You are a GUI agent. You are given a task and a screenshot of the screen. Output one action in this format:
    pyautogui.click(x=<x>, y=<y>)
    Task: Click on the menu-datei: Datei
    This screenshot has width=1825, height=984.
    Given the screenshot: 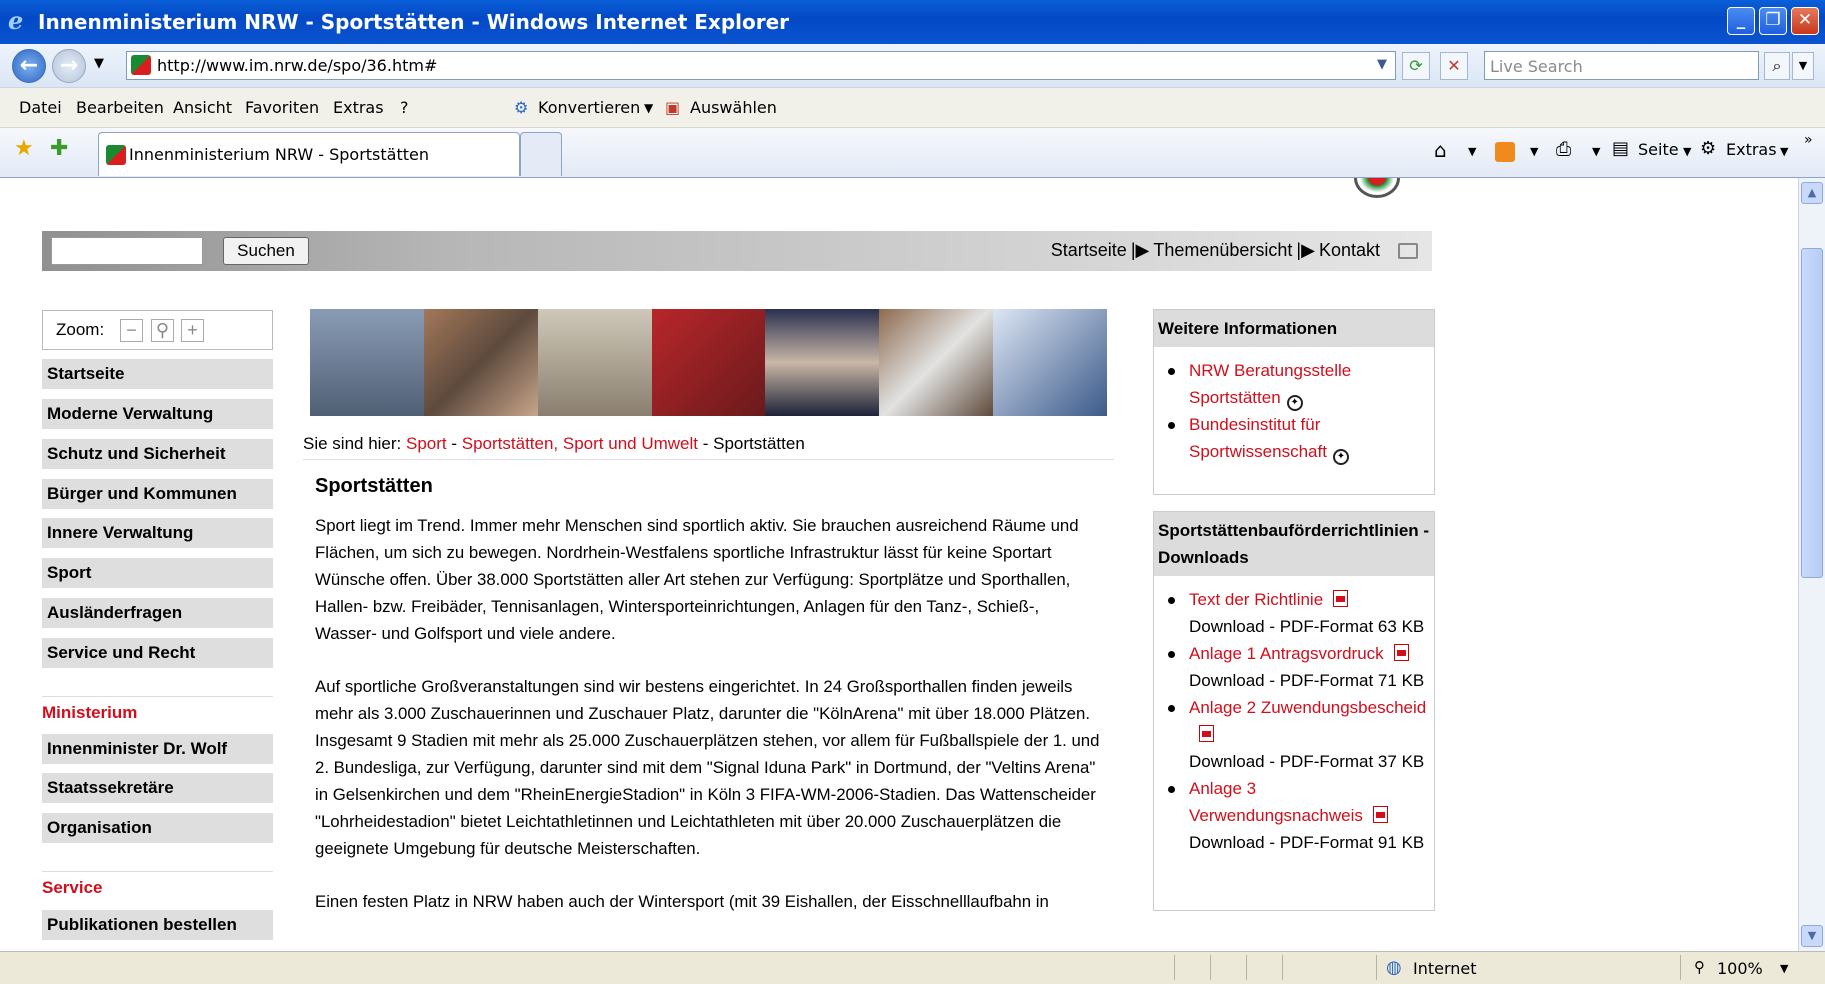 What is the action you would take?
    pyautogui.click(x=40, y=107)
    